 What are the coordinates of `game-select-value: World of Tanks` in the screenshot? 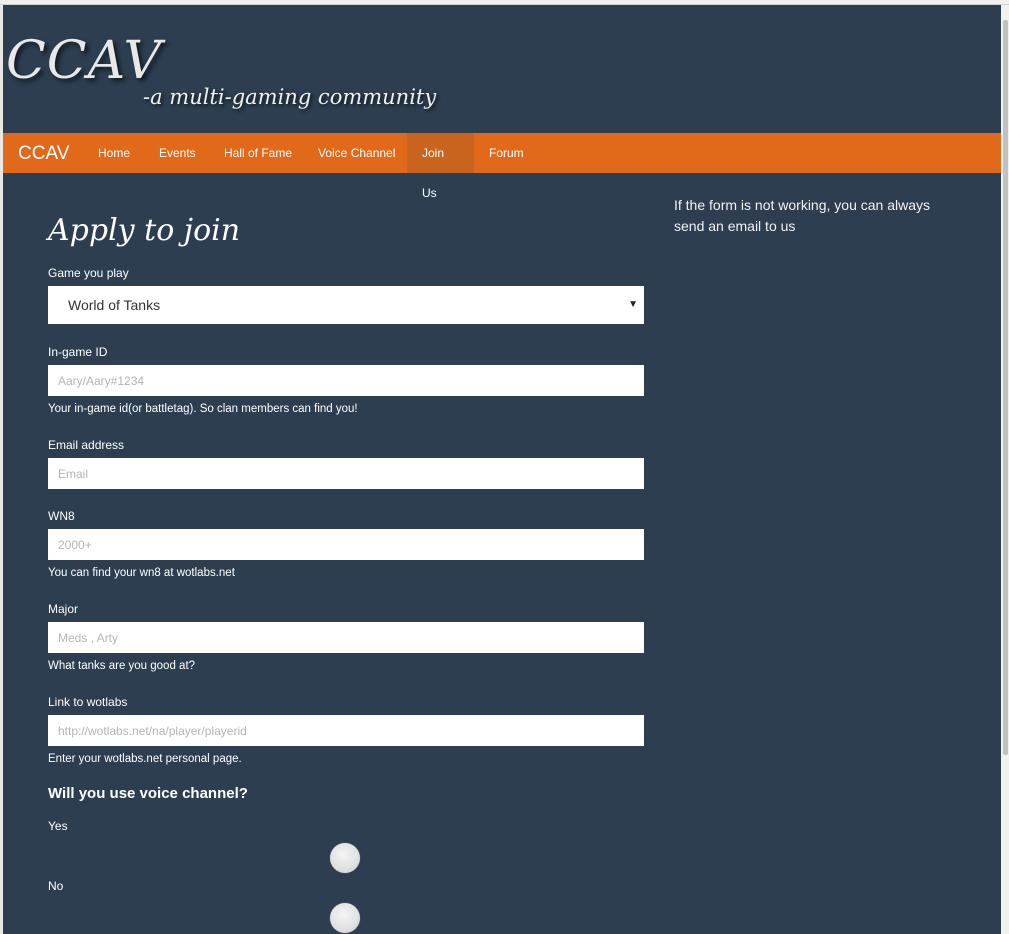 It's located at (114, 305).